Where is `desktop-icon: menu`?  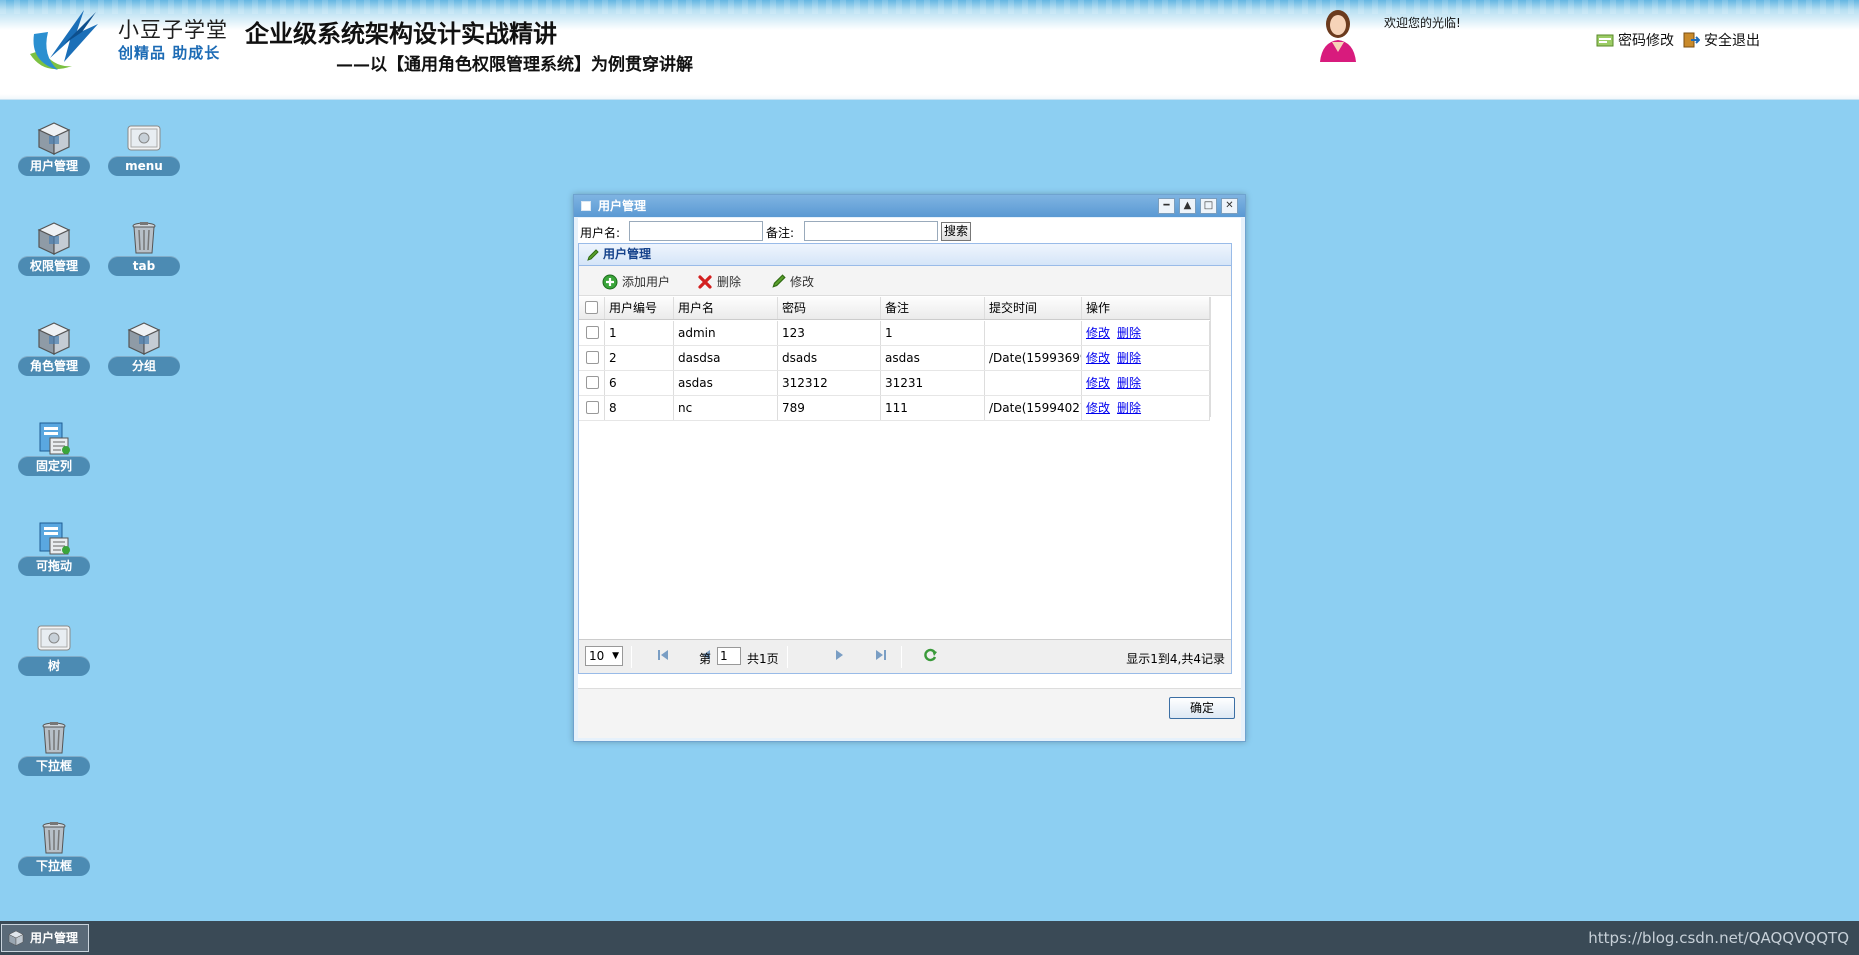
desktop-icon: menu is located at coordinates (144, 150).